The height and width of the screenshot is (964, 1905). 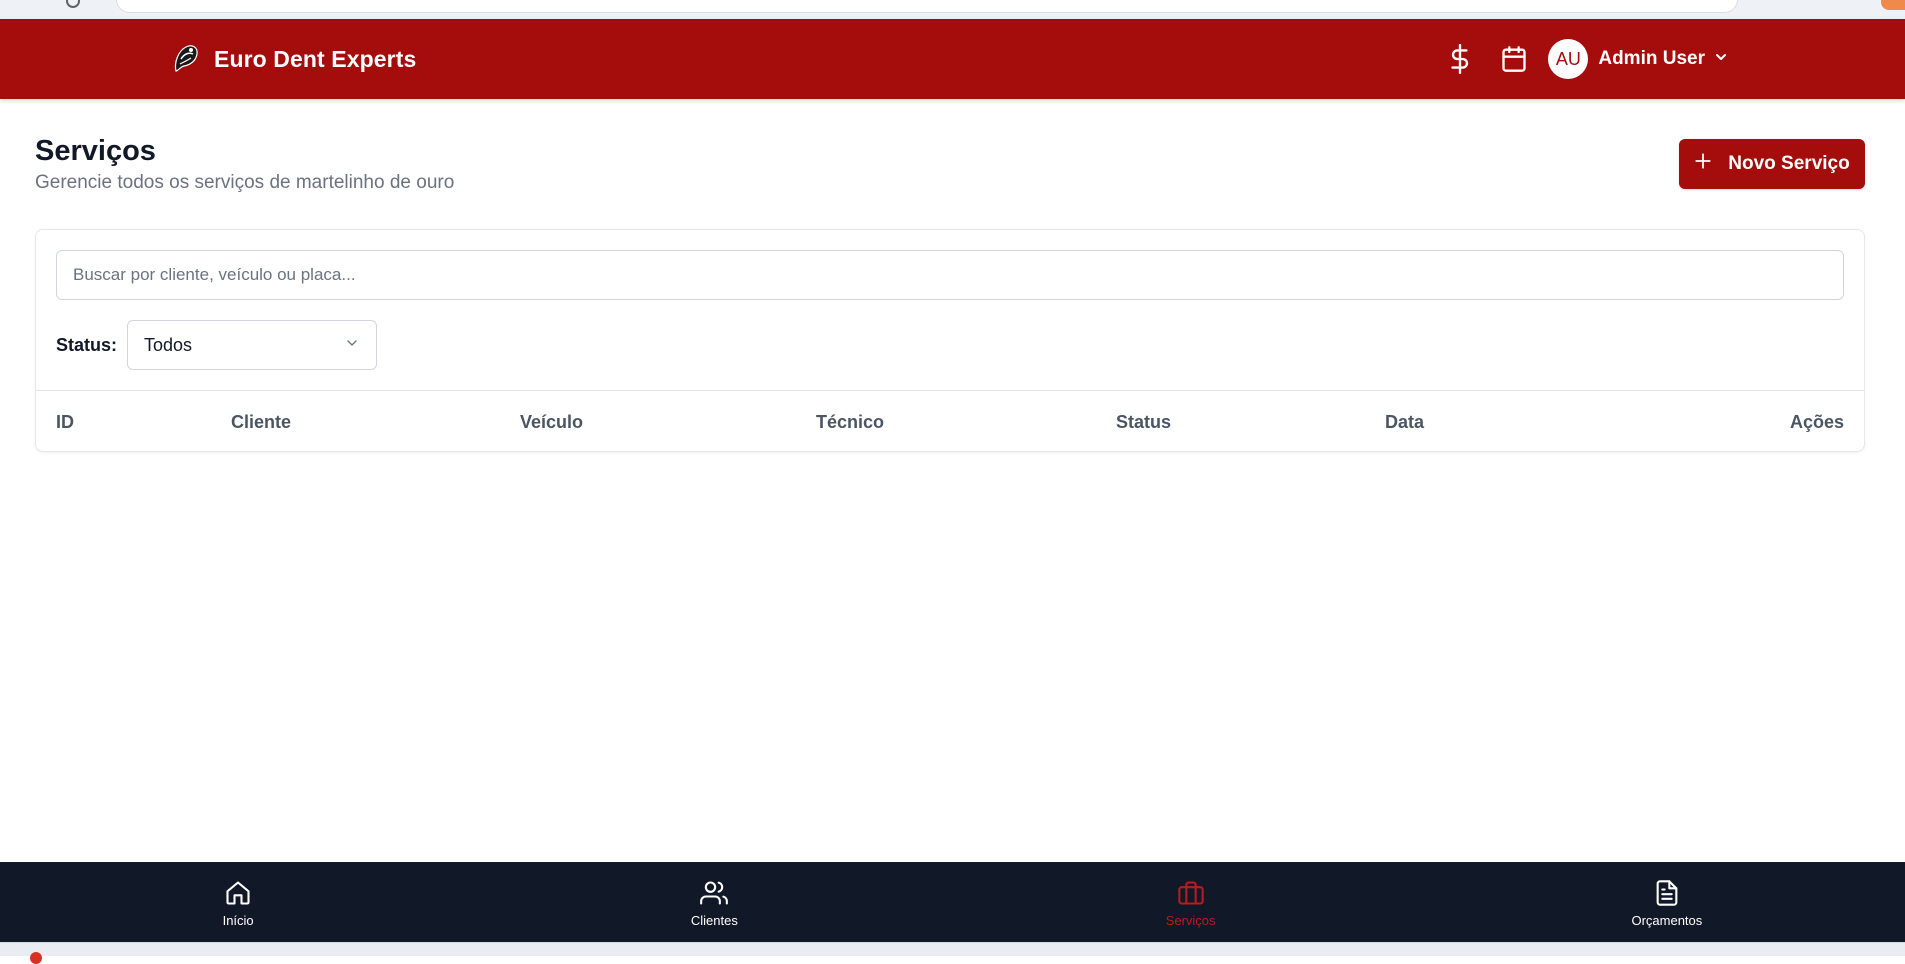 I want to click on user-menu: AU Admin User, so click(x=1638, y=59).